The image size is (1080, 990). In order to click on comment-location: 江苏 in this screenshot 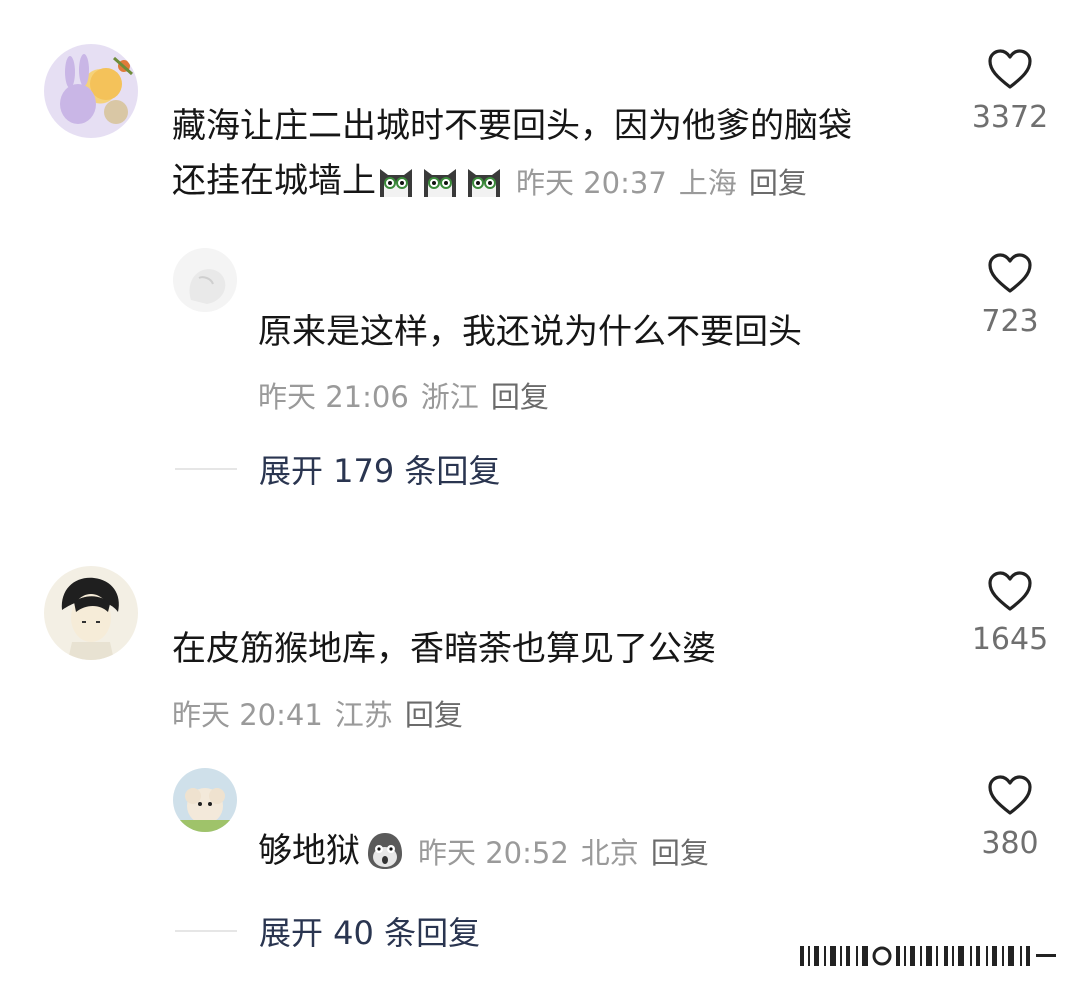, I will do `click(363, 715)`.